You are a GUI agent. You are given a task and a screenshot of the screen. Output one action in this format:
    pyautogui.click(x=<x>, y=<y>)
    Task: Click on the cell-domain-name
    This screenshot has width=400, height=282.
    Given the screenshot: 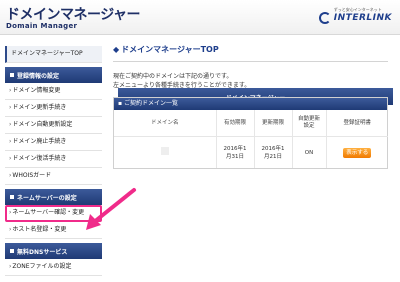 What is the action you would take?
    pyautogui.click(x=165, y=153)
    